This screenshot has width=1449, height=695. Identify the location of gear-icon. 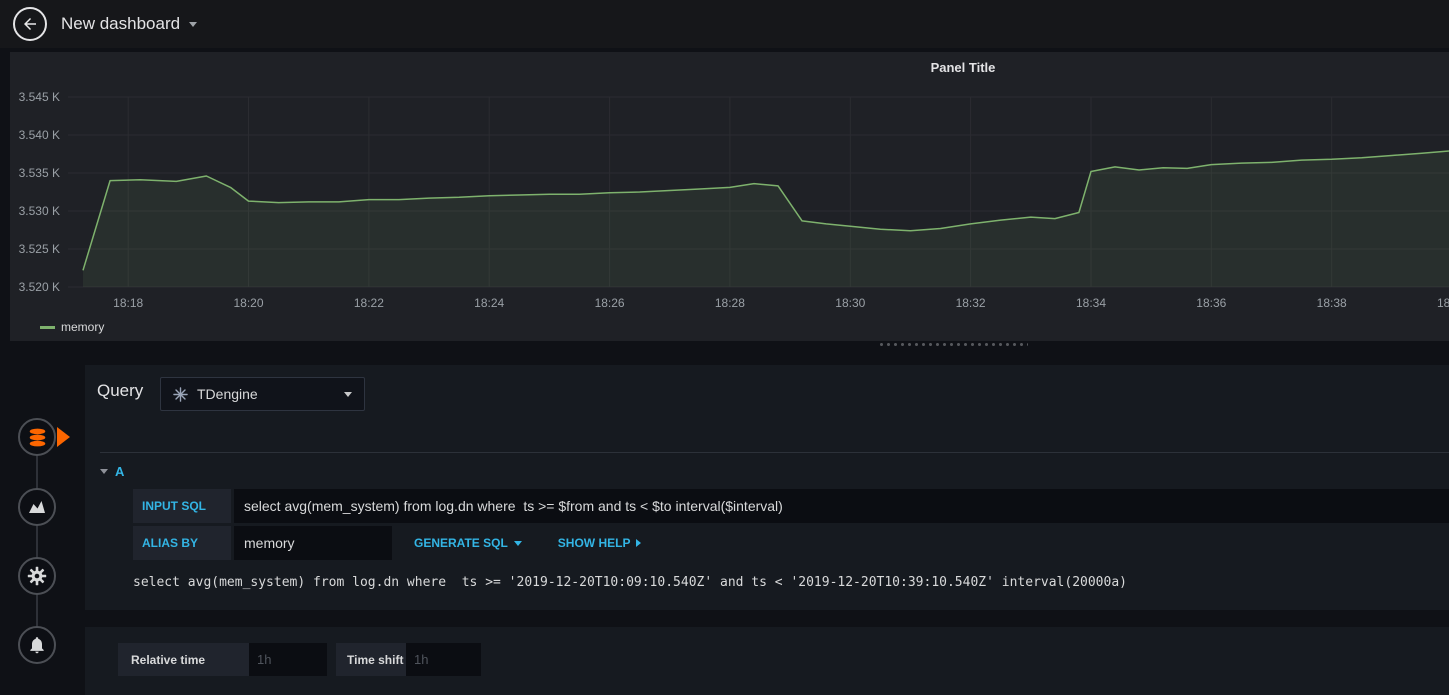
(37, 576).